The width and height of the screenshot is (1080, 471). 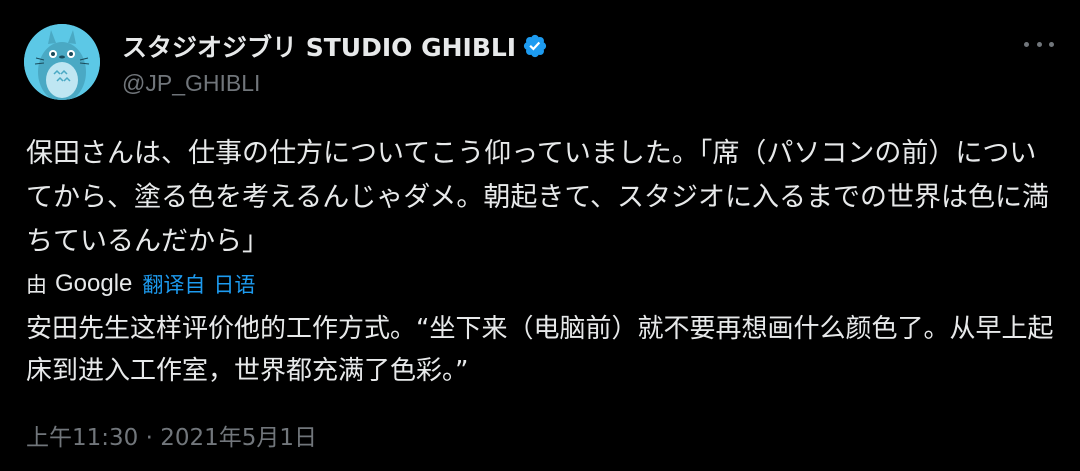 I want to click on totoro-avatar-icon, so click(x=62, y=62).